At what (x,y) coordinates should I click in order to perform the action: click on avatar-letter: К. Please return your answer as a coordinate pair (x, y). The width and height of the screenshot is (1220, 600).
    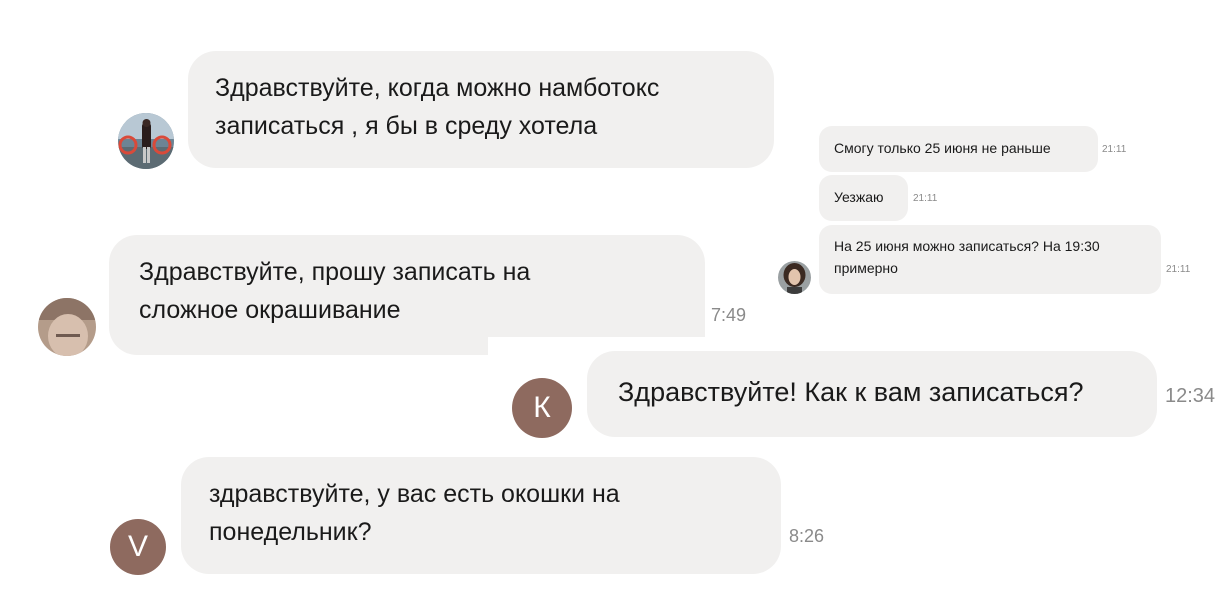
    Looking at the image, I should click on (542, 407).